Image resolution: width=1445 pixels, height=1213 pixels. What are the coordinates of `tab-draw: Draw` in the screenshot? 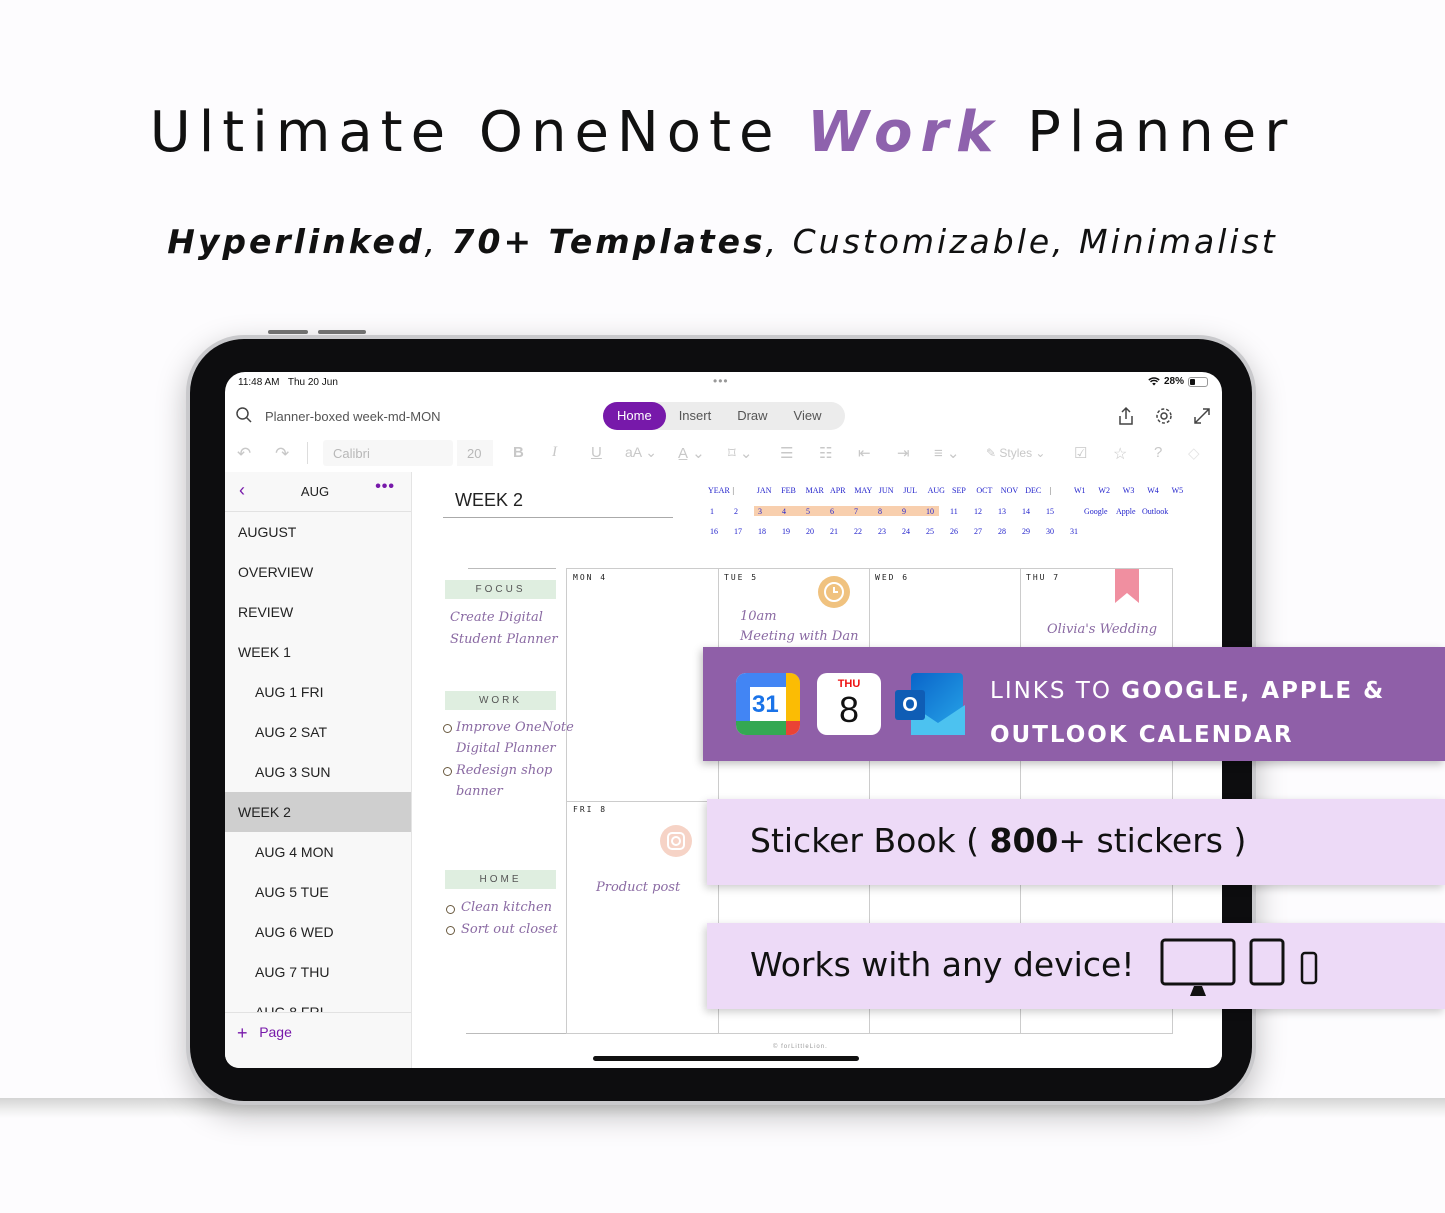 It's located at (752, 416).